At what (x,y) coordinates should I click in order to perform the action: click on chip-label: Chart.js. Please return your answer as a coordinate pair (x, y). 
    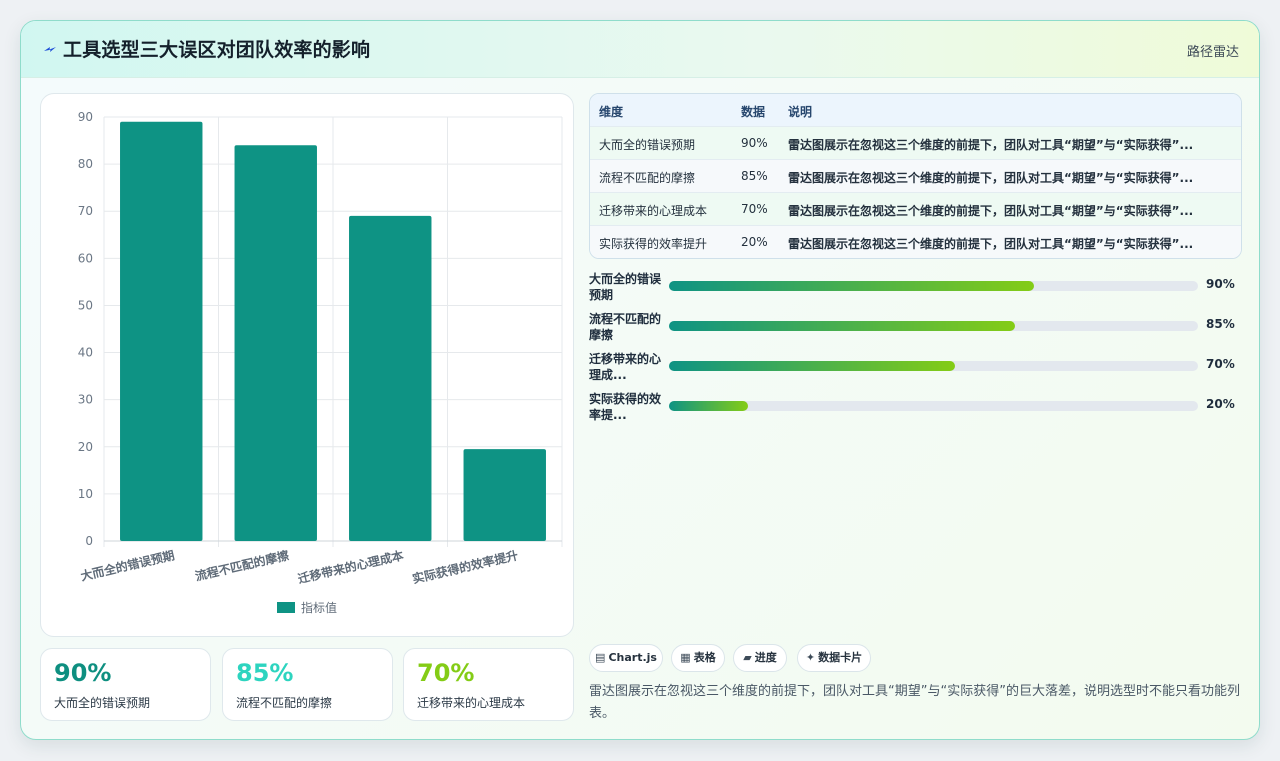
    Looking at the image, I should click on (632, 657).